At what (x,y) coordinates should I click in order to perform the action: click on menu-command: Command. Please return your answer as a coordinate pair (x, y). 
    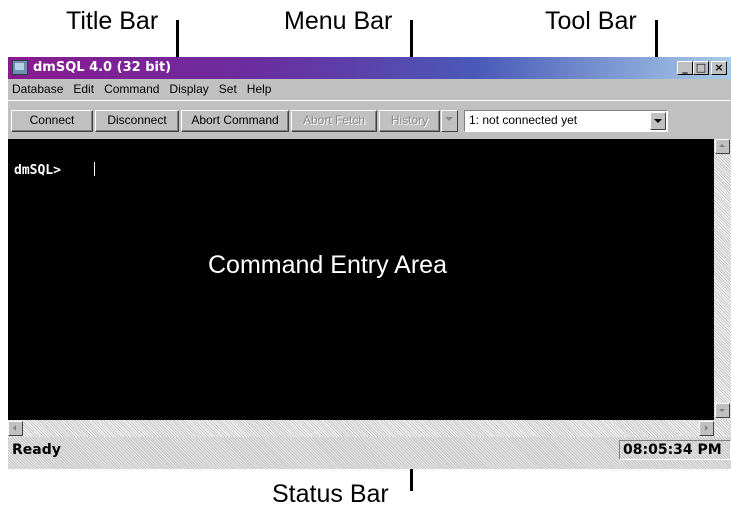
    Looking at the image, I should click on (132, 87).